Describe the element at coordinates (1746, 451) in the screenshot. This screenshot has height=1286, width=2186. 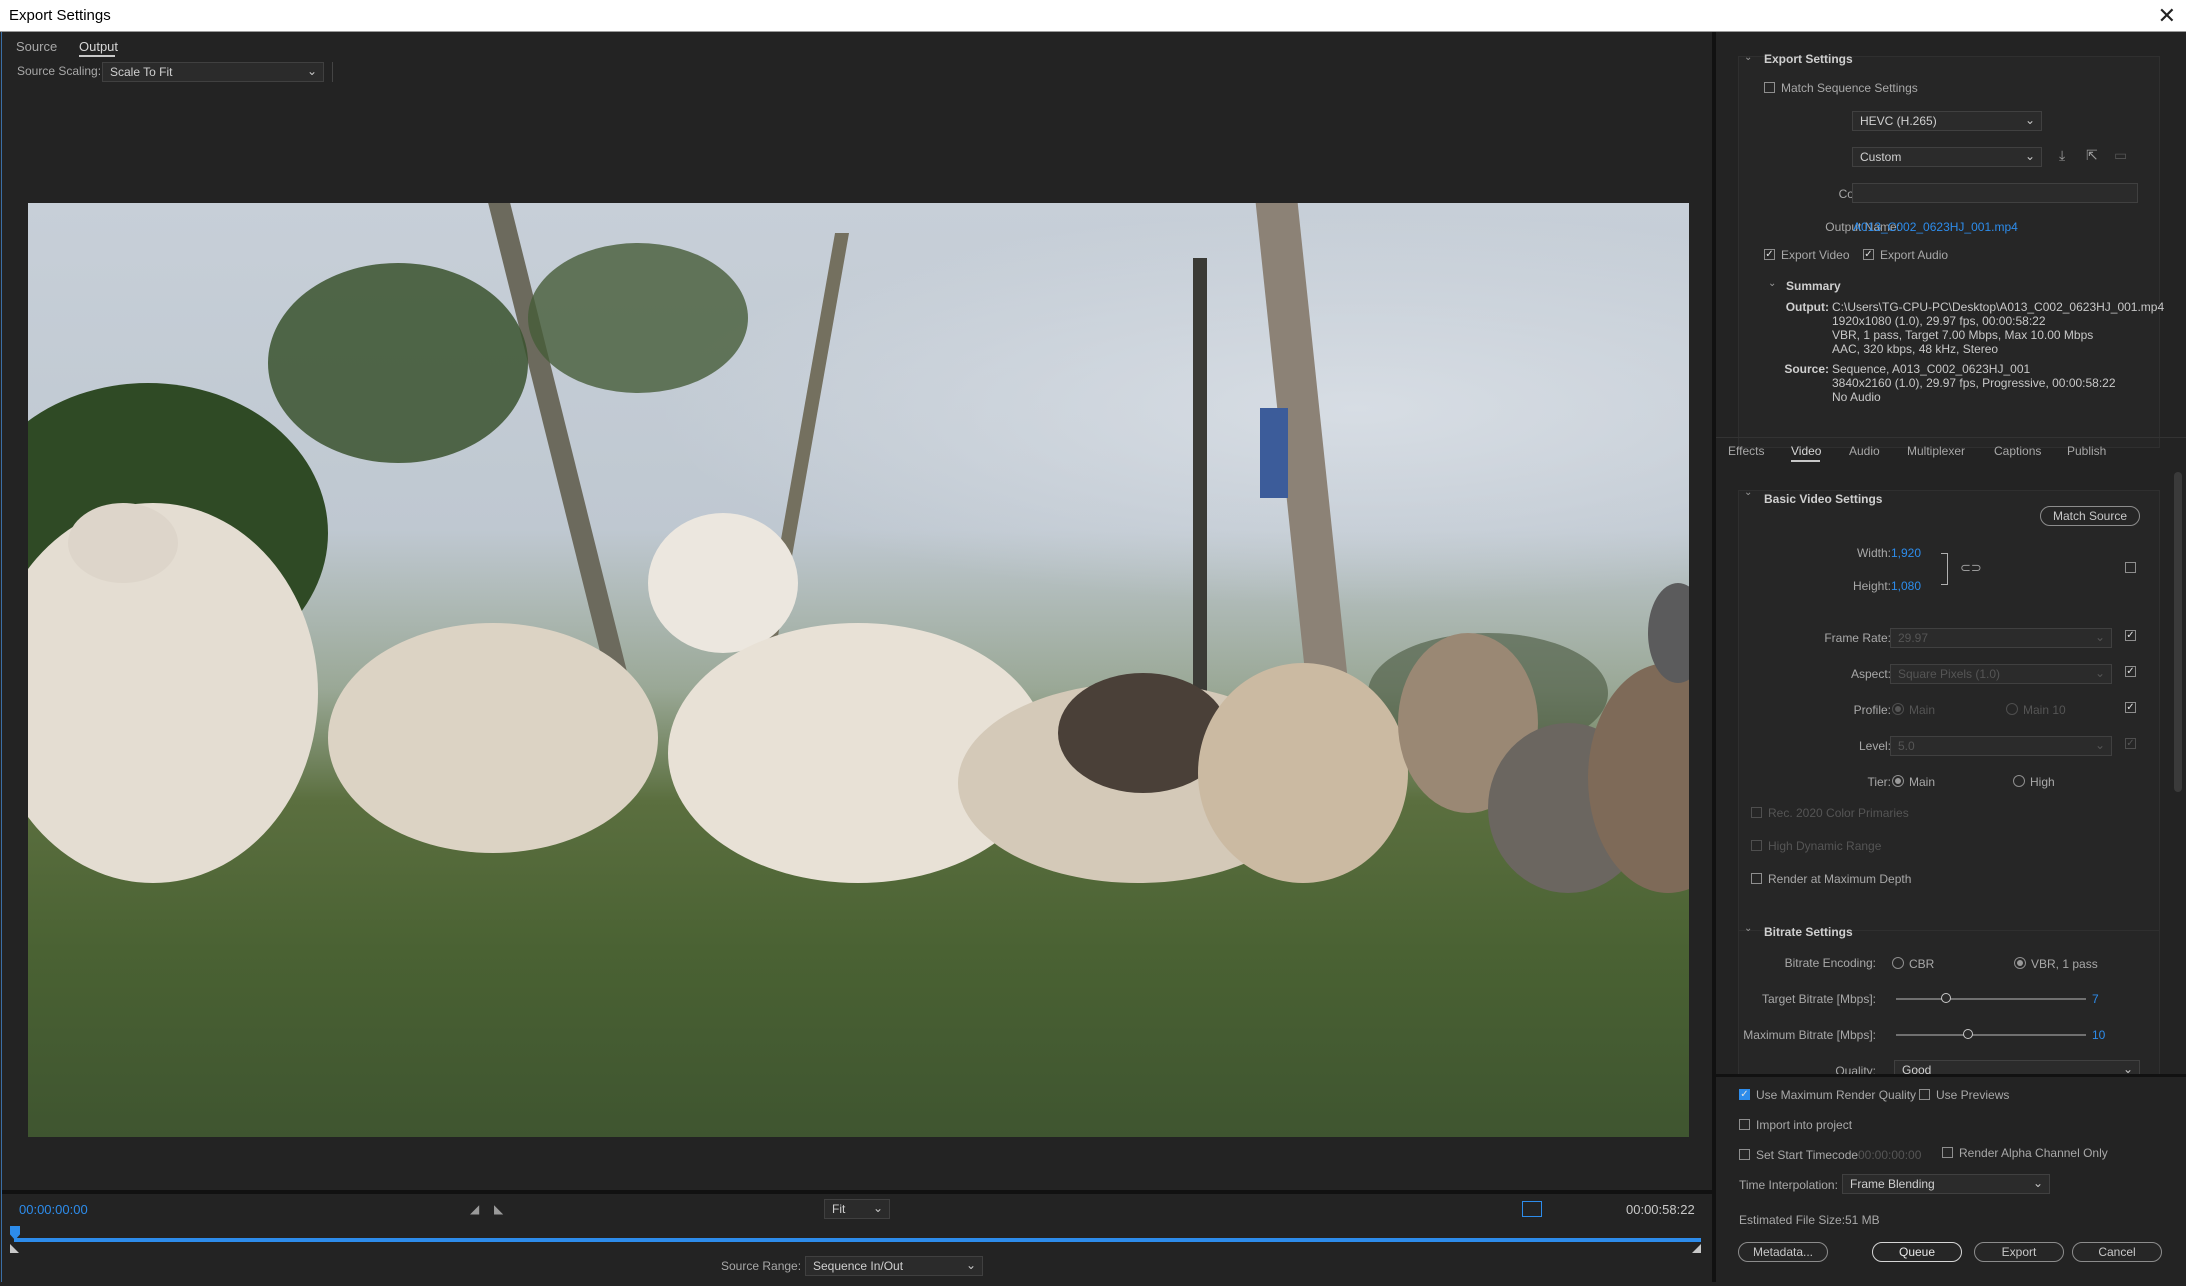
I see `tab-effects: Effects` at that location.